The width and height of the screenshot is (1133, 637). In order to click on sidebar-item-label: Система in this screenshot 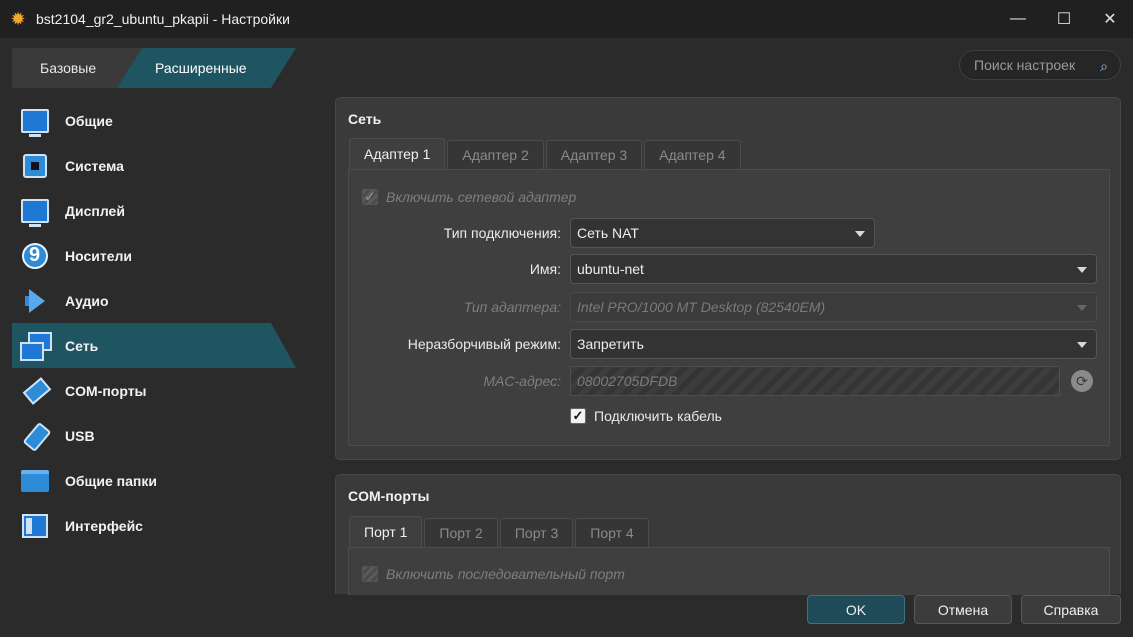, I will do `click(94, 165)`.